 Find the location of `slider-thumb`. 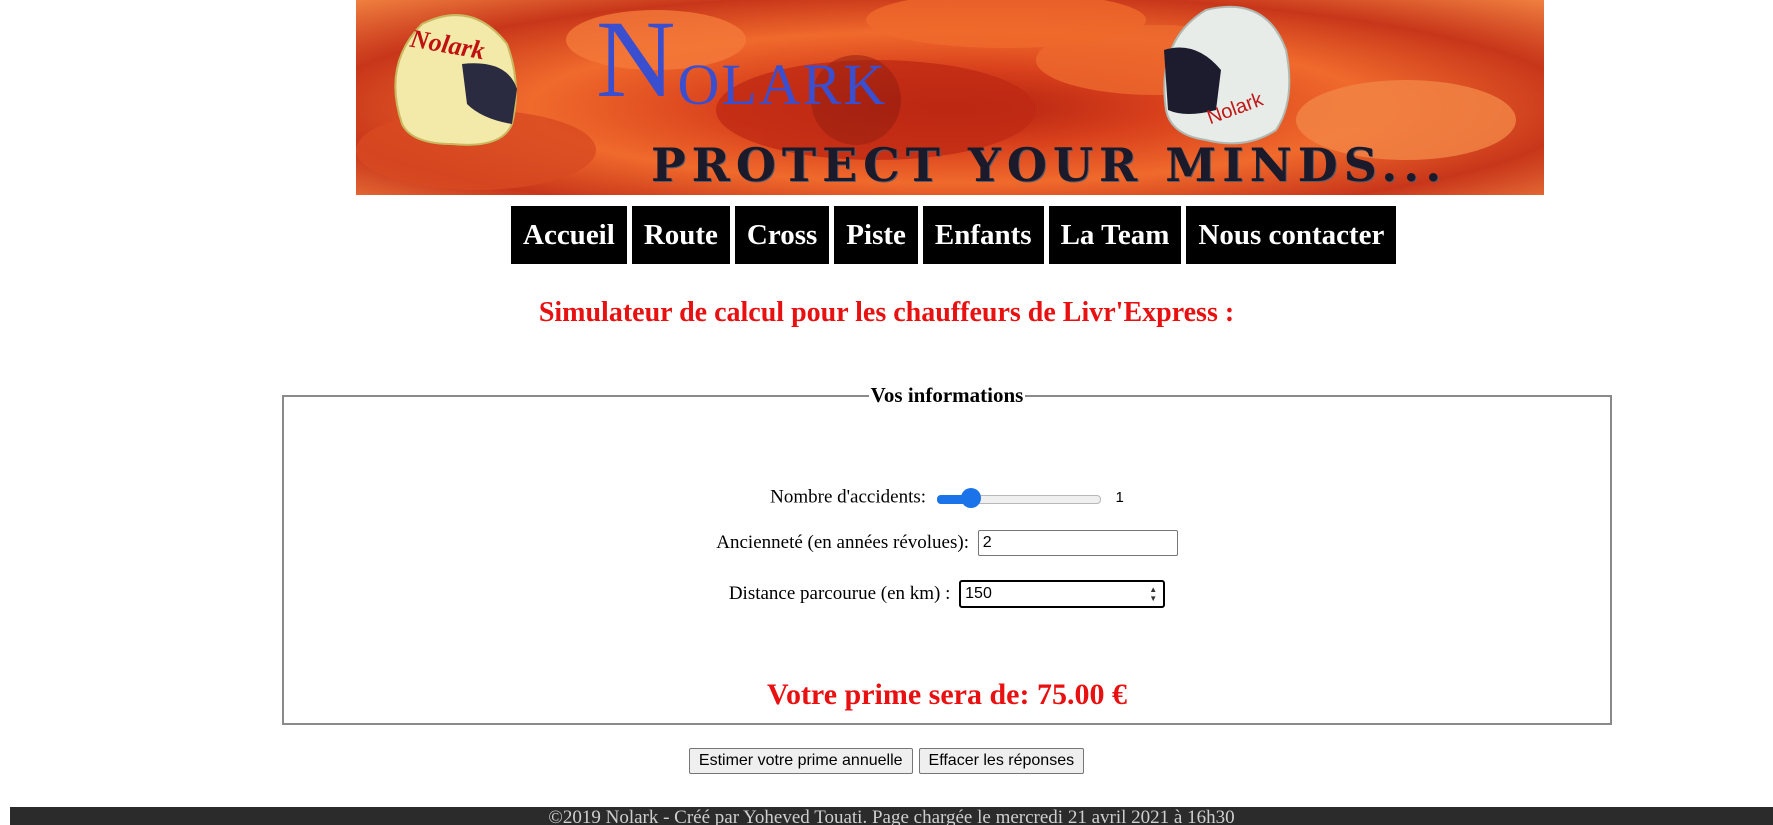

slider-thumb is located at coordinates (970, 497).